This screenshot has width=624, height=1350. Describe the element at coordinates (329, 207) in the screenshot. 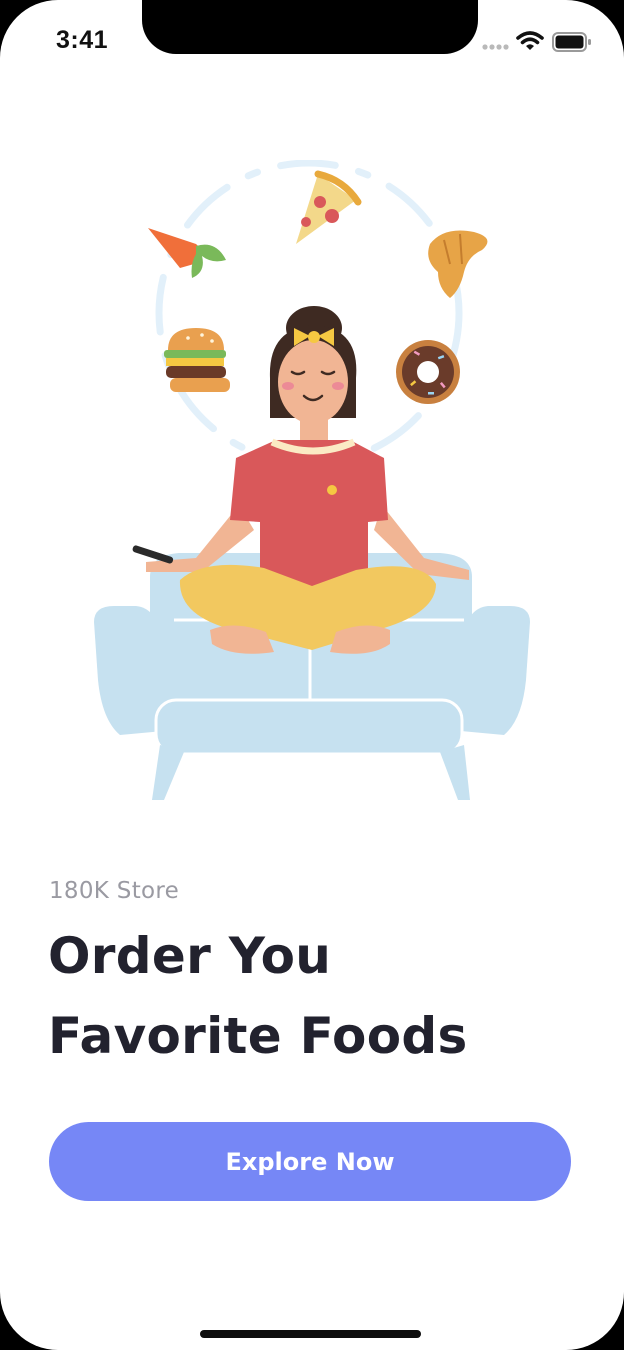

I see `pizza-slice-icon` at that location.